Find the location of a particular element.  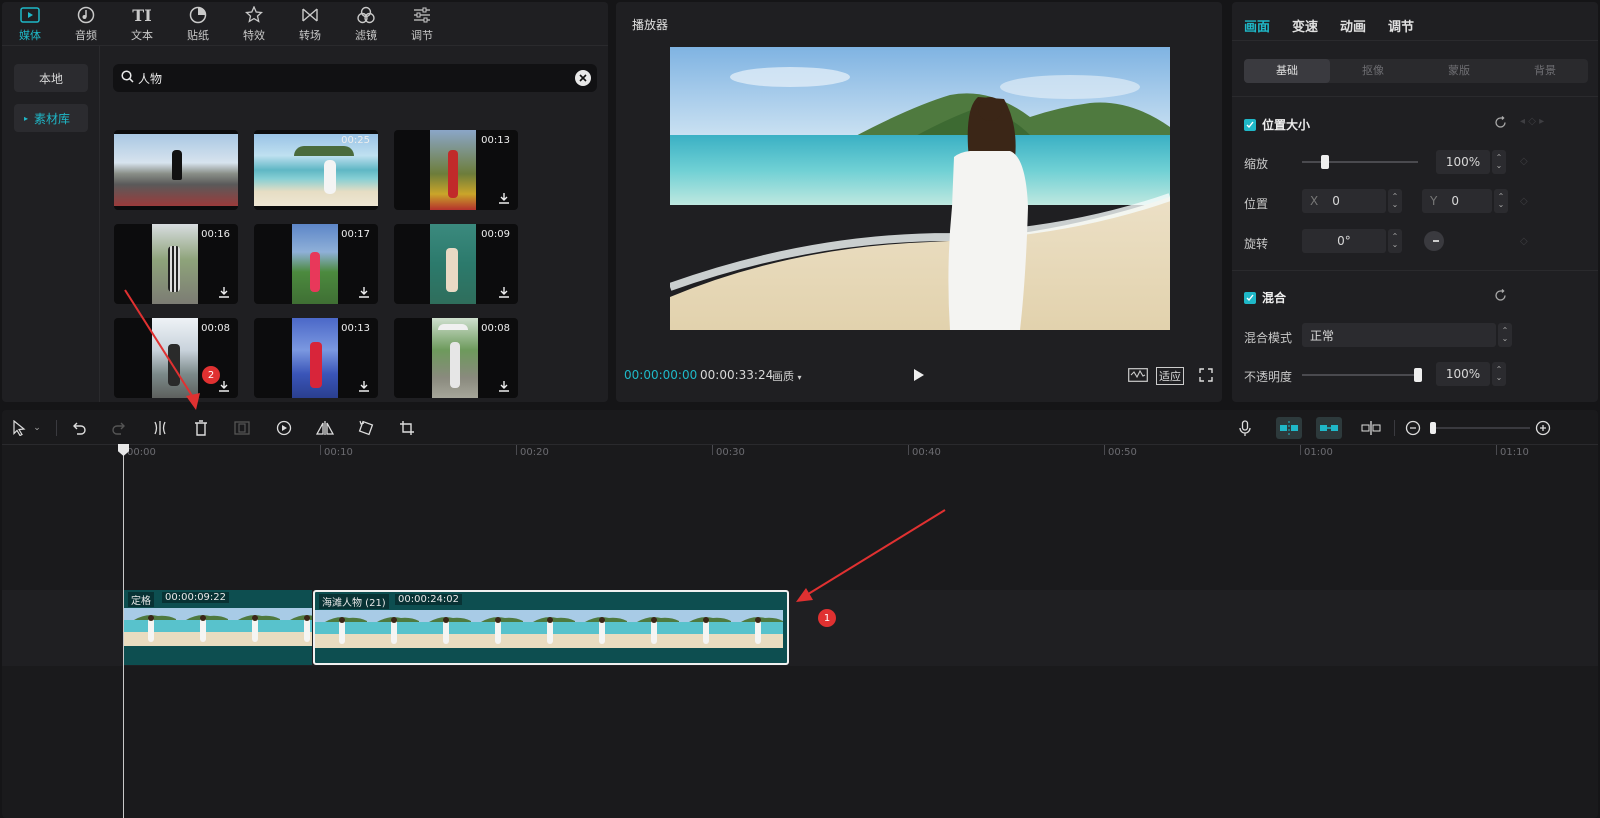

annotation-badge: 2 is located at coordinates (211, 375).